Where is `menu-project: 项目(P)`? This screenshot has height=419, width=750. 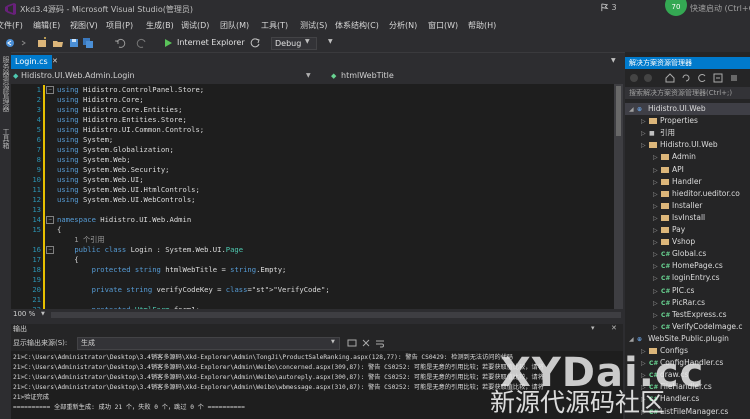
menu-project: 项目(P) is located at coordinates (119, 25).